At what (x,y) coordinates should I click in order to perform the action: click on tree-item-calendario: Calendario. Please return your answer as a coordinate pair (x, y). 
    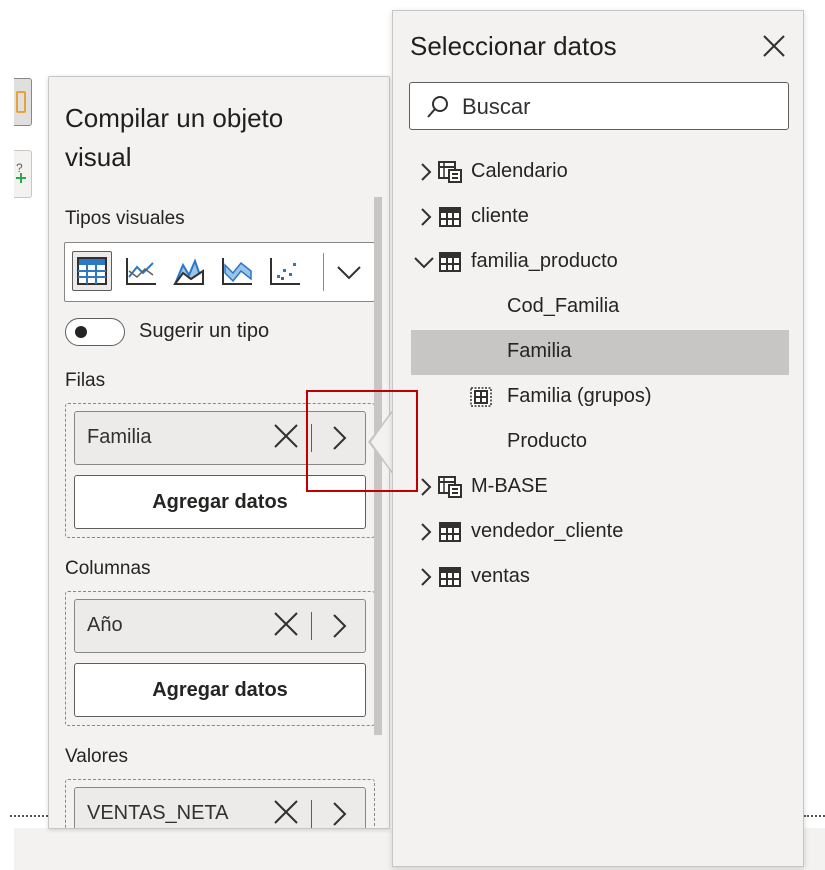
    Looking at the image, I should click on (600, 172).